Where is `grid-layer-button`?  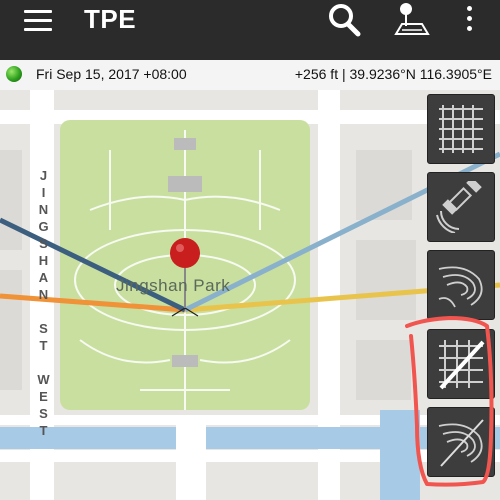 grid-layer-button is located at coordinates (461, 129).